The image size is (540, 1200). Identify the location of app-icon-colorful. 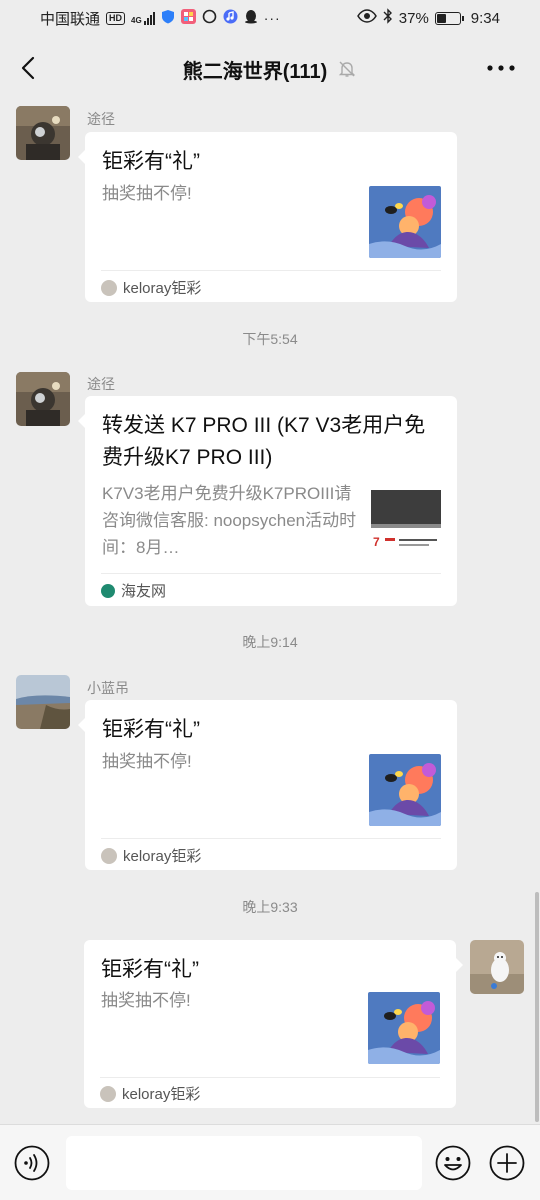
(188, 18).